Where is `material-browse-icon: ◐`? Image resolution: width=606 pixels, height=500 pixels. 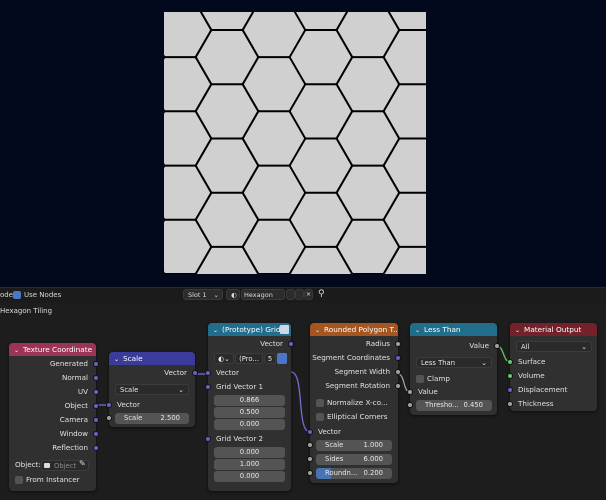
material-browse-icon: ◐ is located at coordinates (233, 294).